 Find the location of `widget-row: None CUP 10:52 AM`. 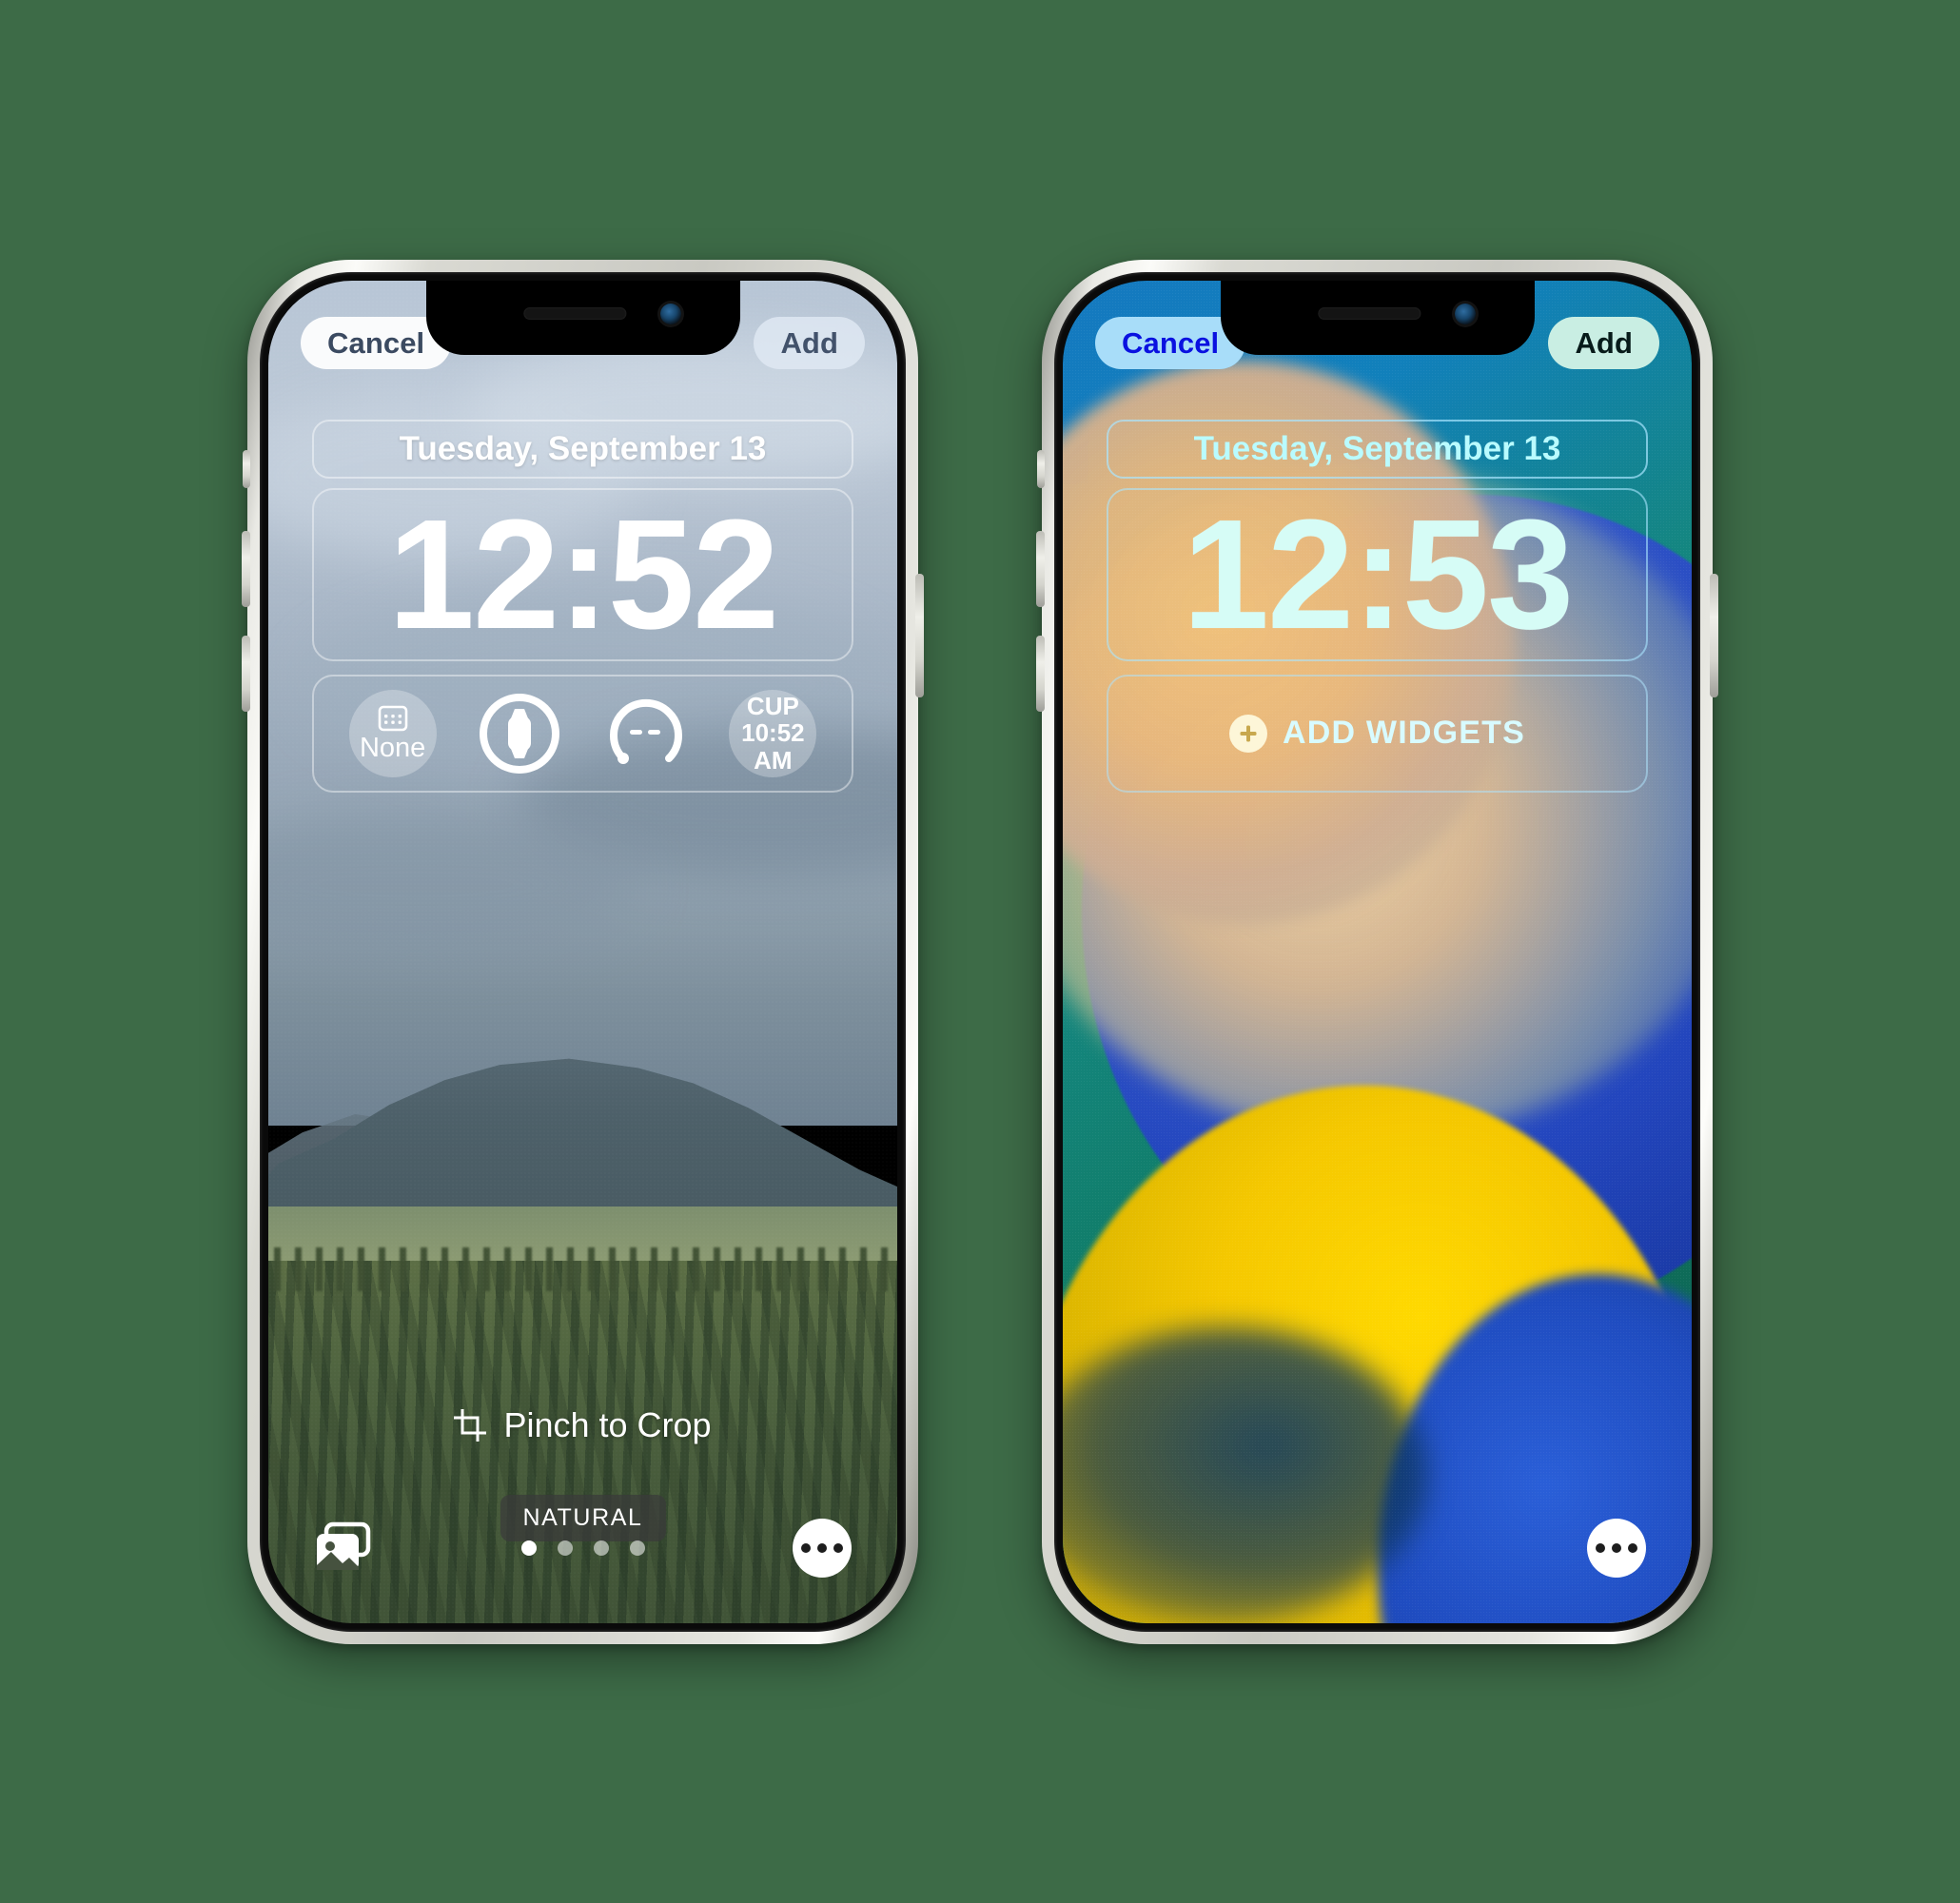

widget-row: None CUP 10:52 AM is located at coordinates (582, 734).